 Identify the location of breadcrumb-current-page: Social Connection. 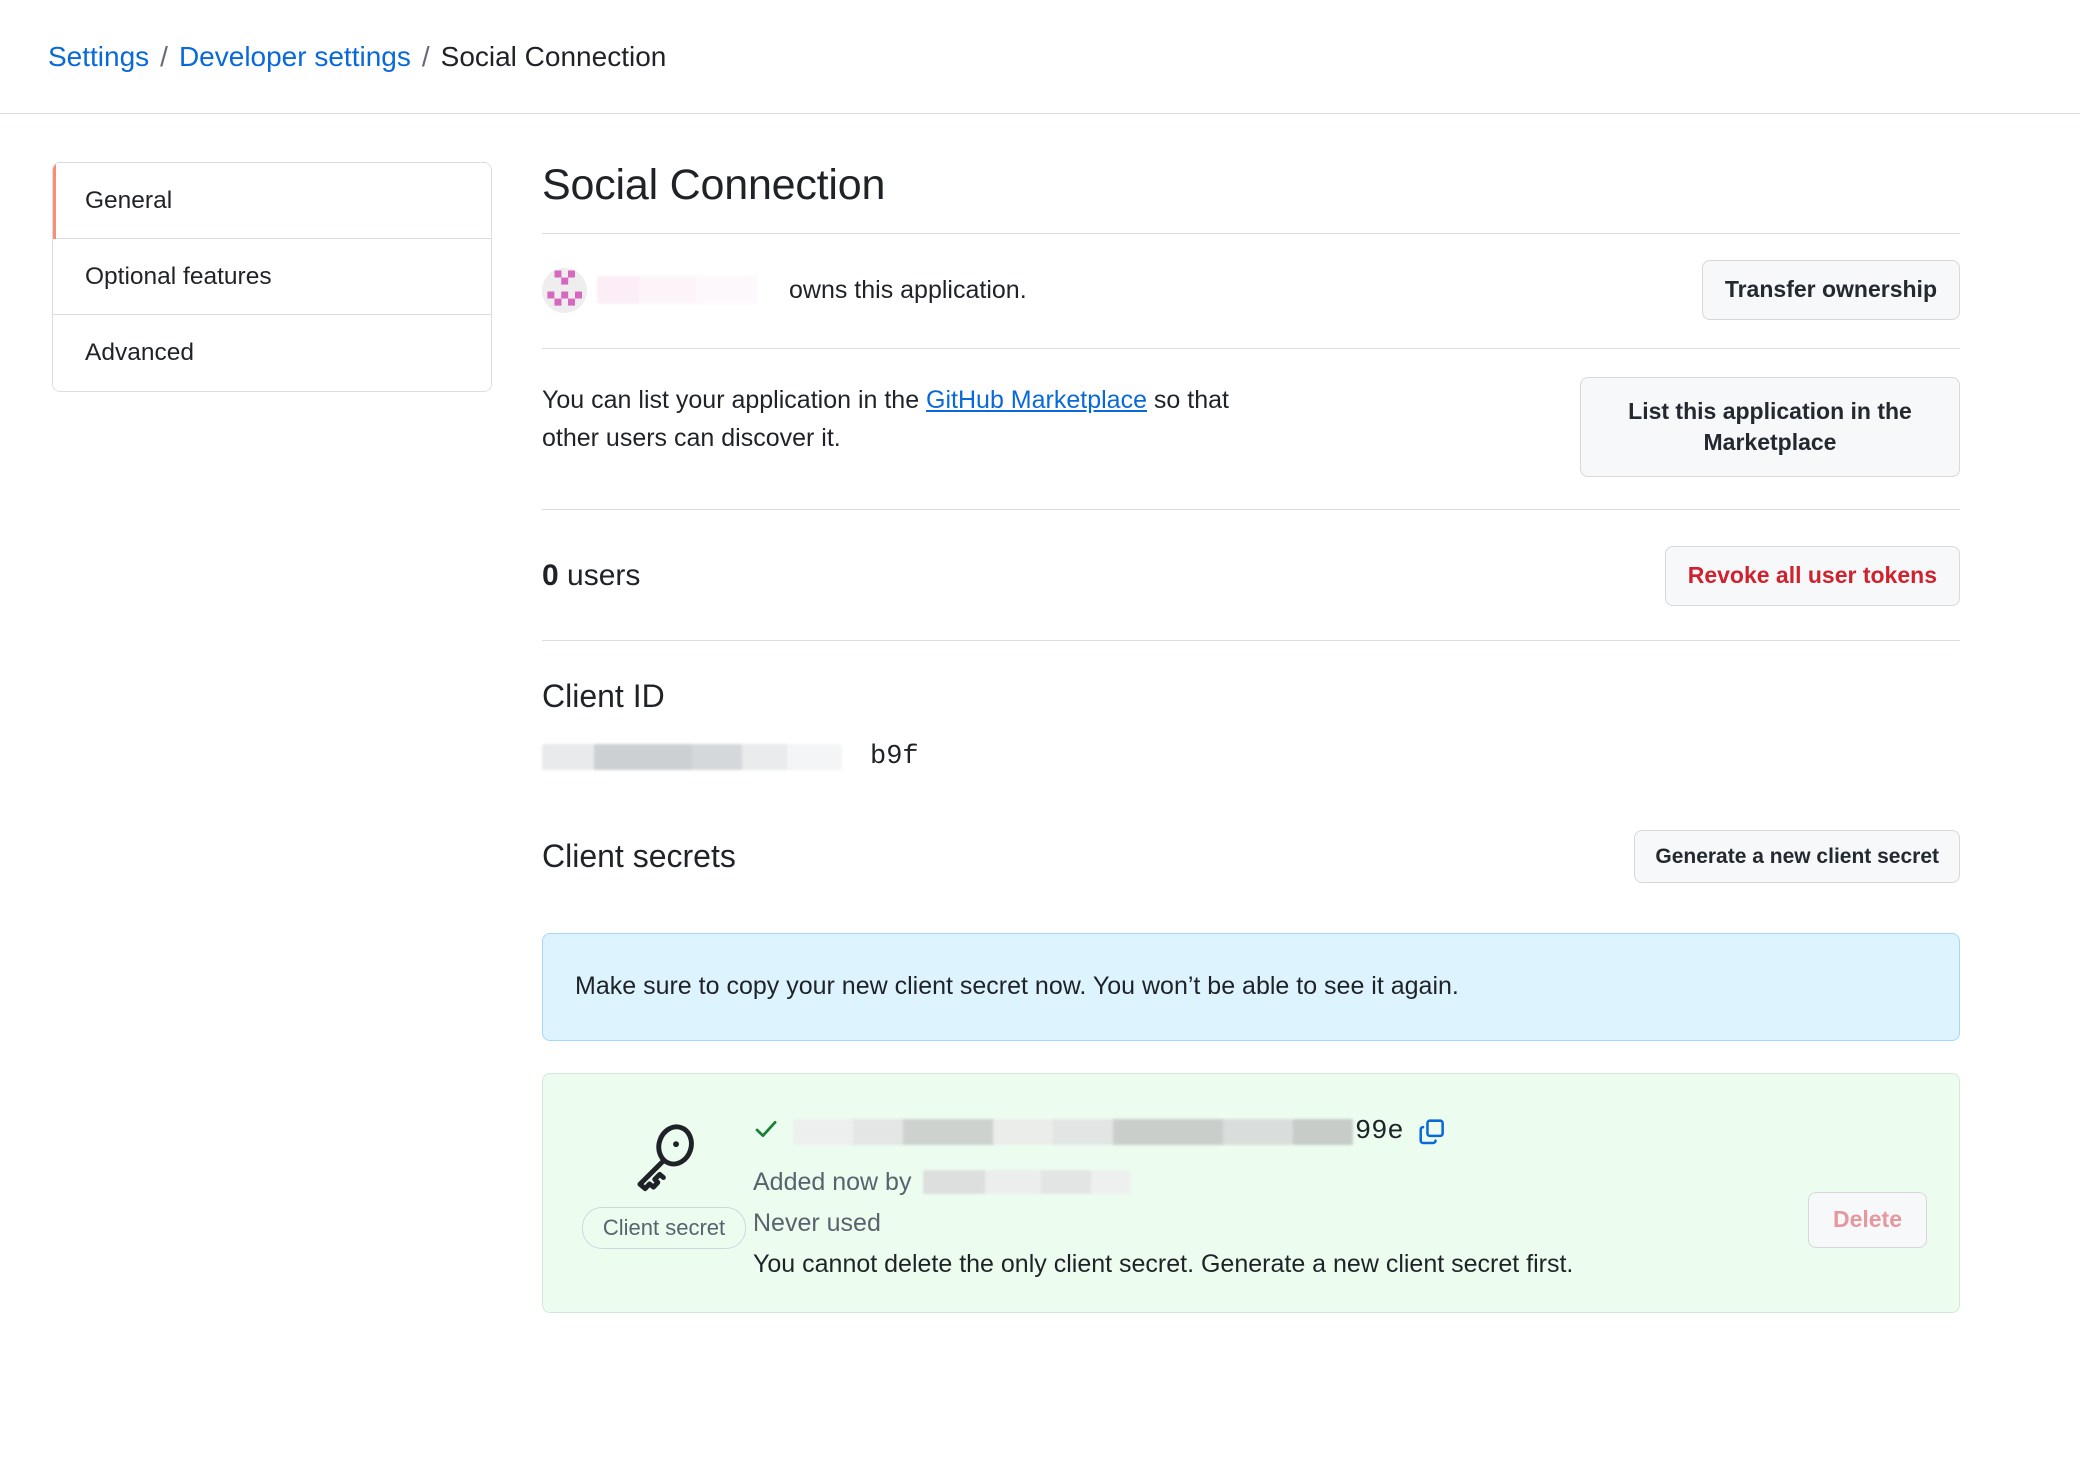
(553, 56).